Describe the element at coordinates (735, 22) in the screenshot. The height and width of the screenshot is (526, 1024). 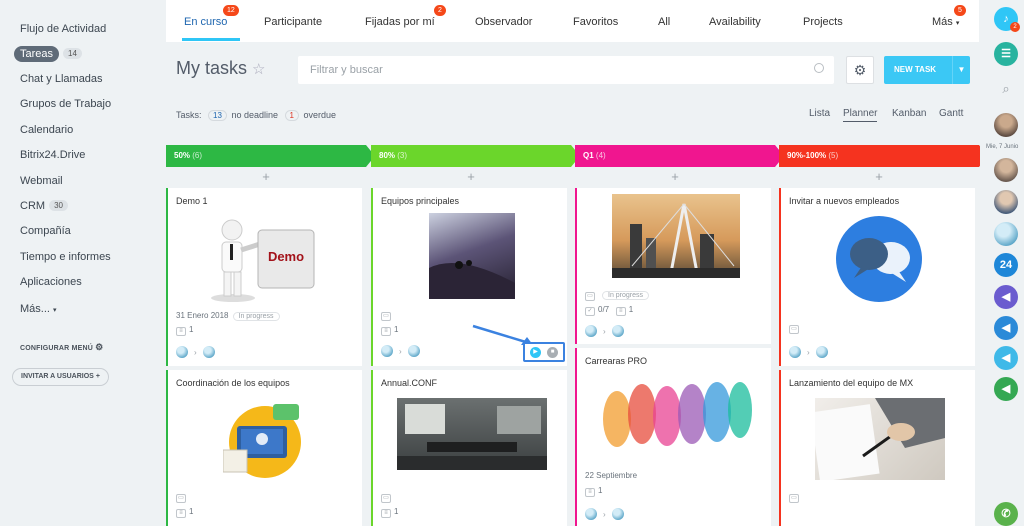
I see `tab-availability: Availability` at that location.